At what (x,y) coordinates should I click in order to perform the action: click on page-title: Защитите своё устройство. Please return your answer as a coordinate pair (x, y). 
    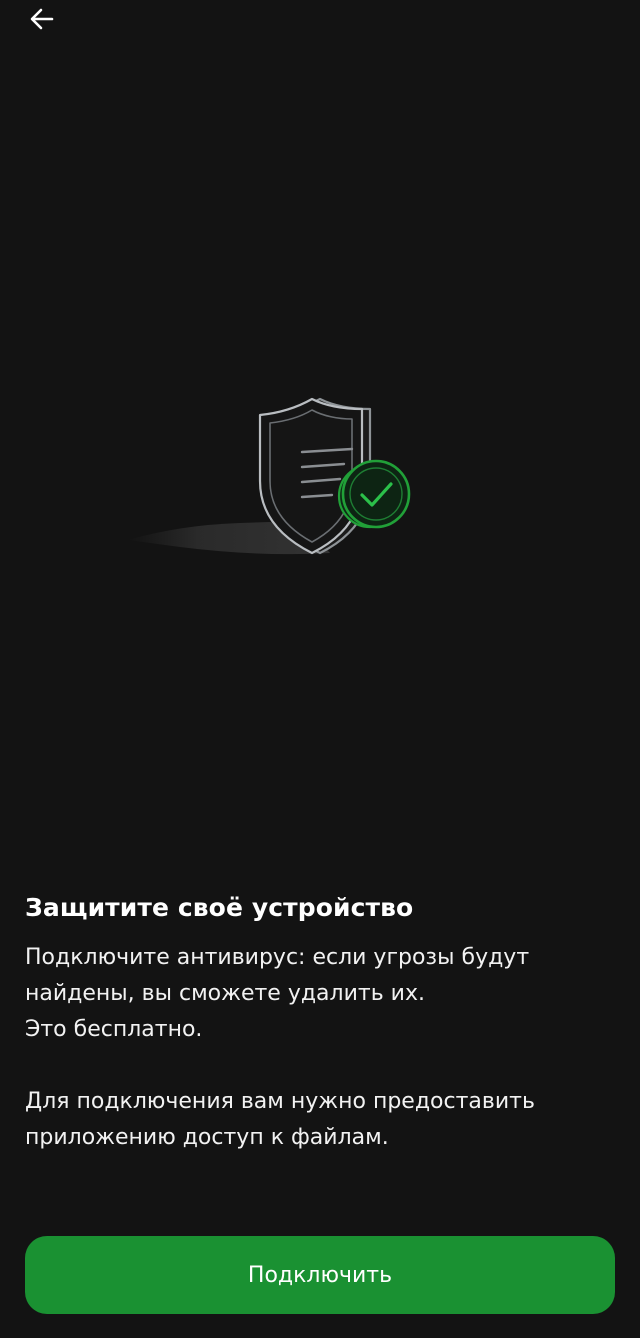
    Looking at the image, I should click on (219, 907).